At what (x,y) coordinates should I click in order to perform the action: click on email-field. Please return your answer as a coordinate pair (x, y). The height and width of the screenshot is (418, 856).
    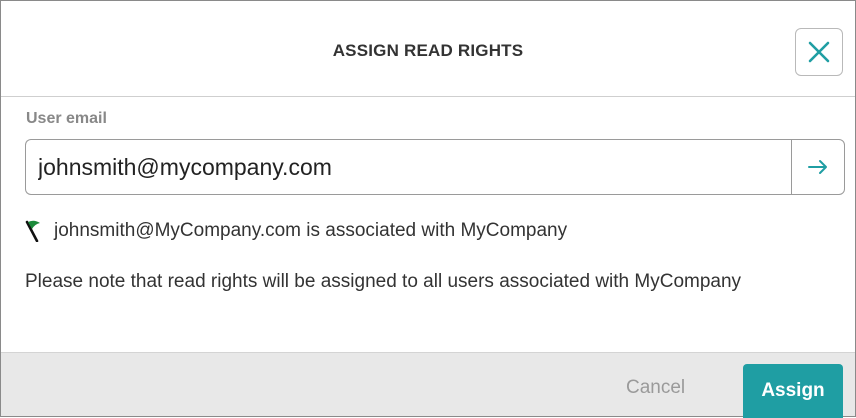
    Looking at the image, I should click on (408, 167).